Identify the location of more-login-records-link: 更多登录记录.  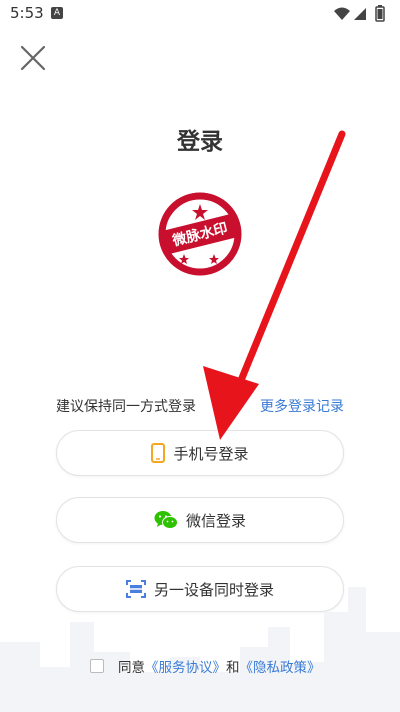
(302, 406).